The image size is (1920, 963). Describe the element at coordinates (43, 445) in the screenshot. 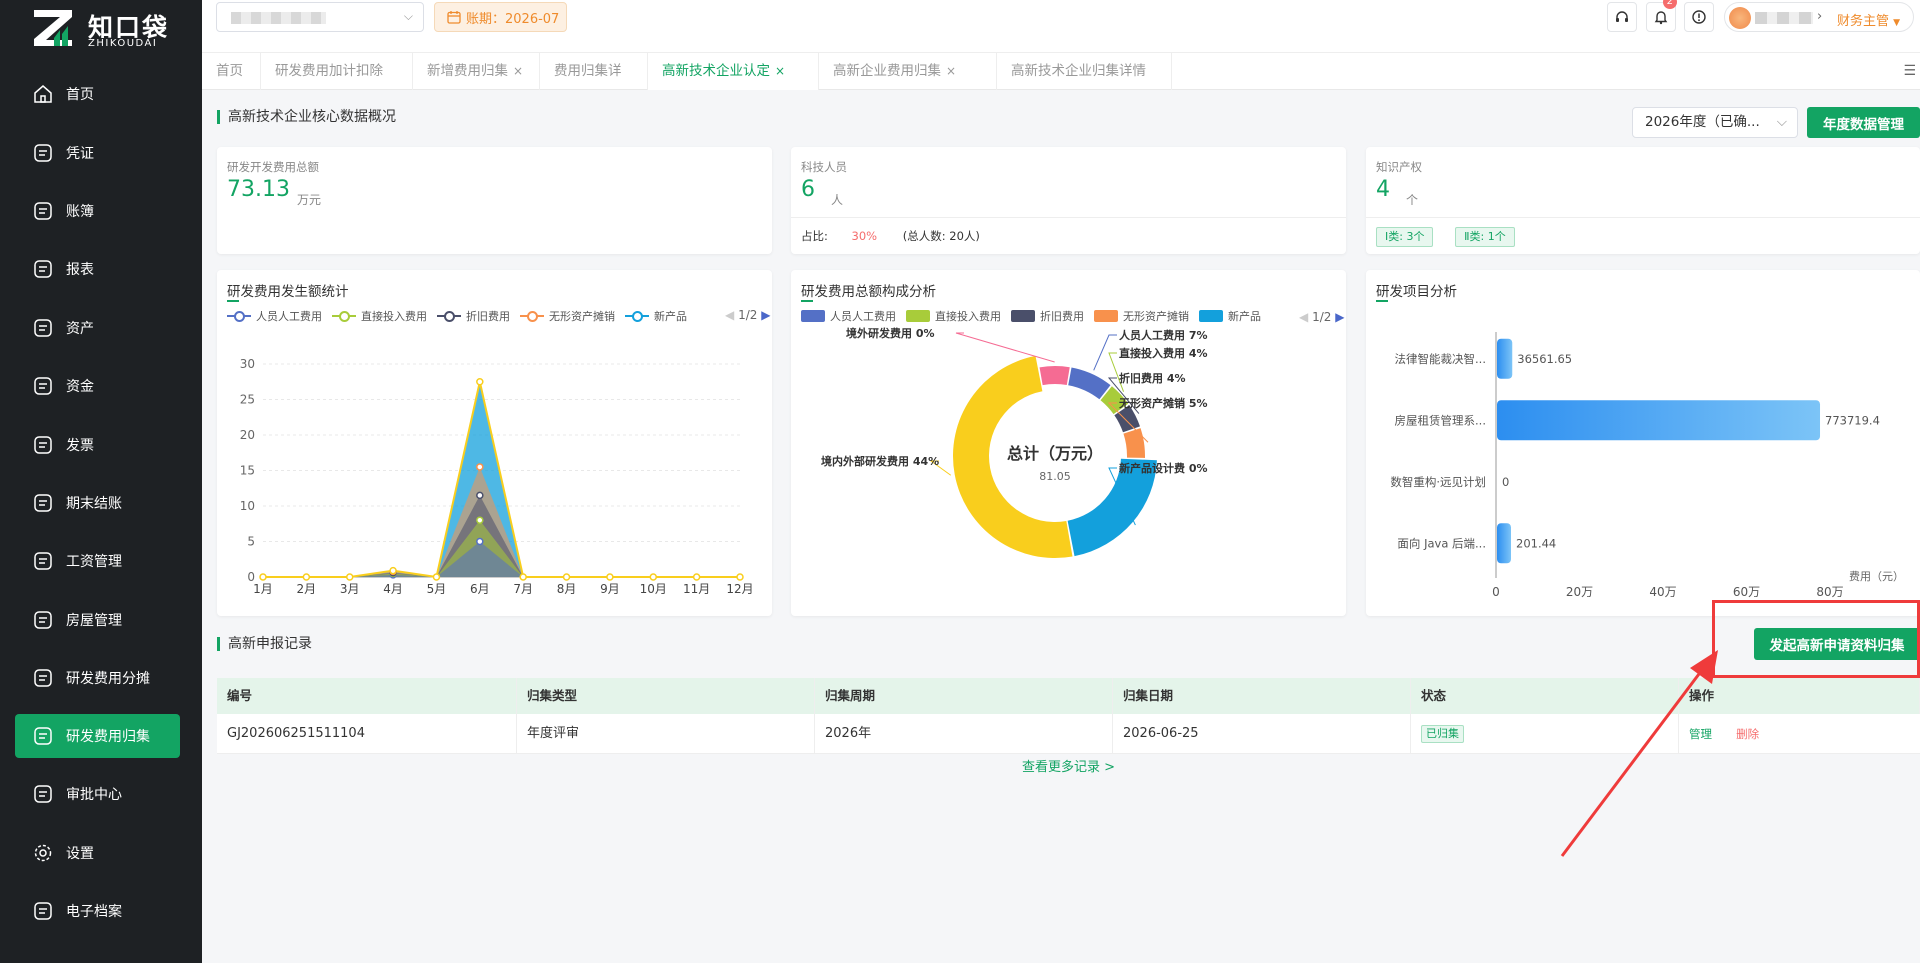

I see `invoice-icon` at that location.